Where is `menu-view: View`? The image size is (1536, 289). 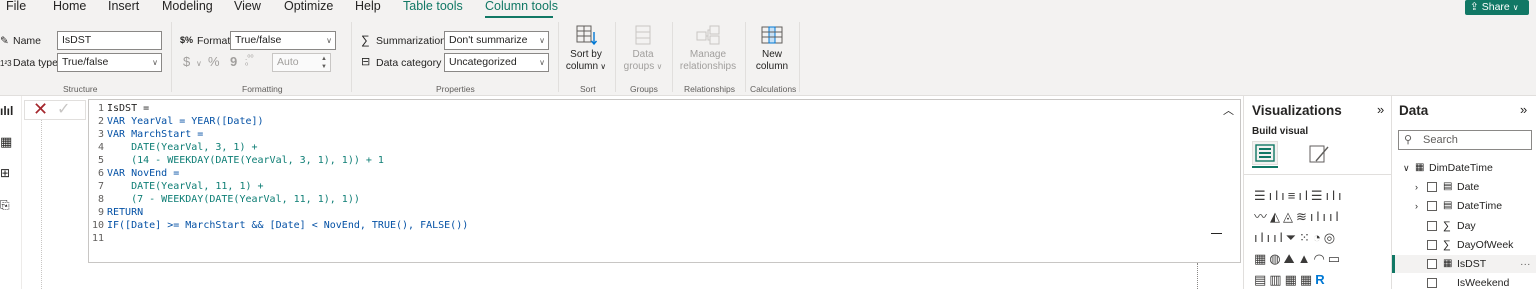 menu-view: View is located at coordinates (247, 6).